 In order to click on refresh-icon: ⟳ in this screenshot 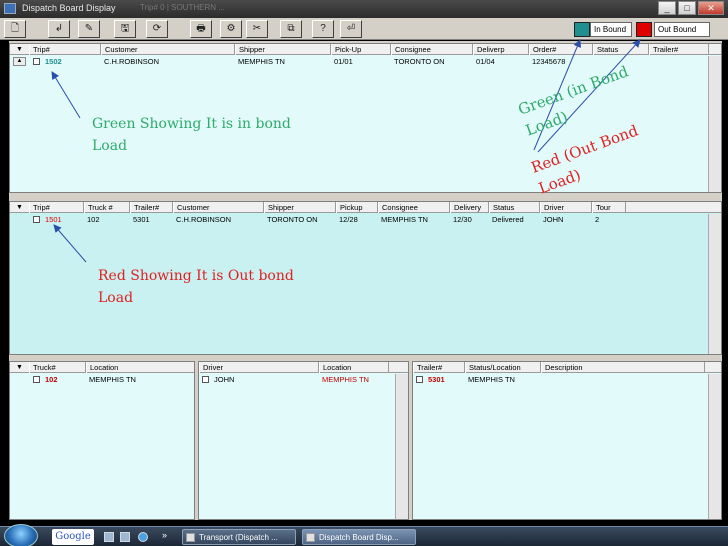, I will do `click(157, 29)`.